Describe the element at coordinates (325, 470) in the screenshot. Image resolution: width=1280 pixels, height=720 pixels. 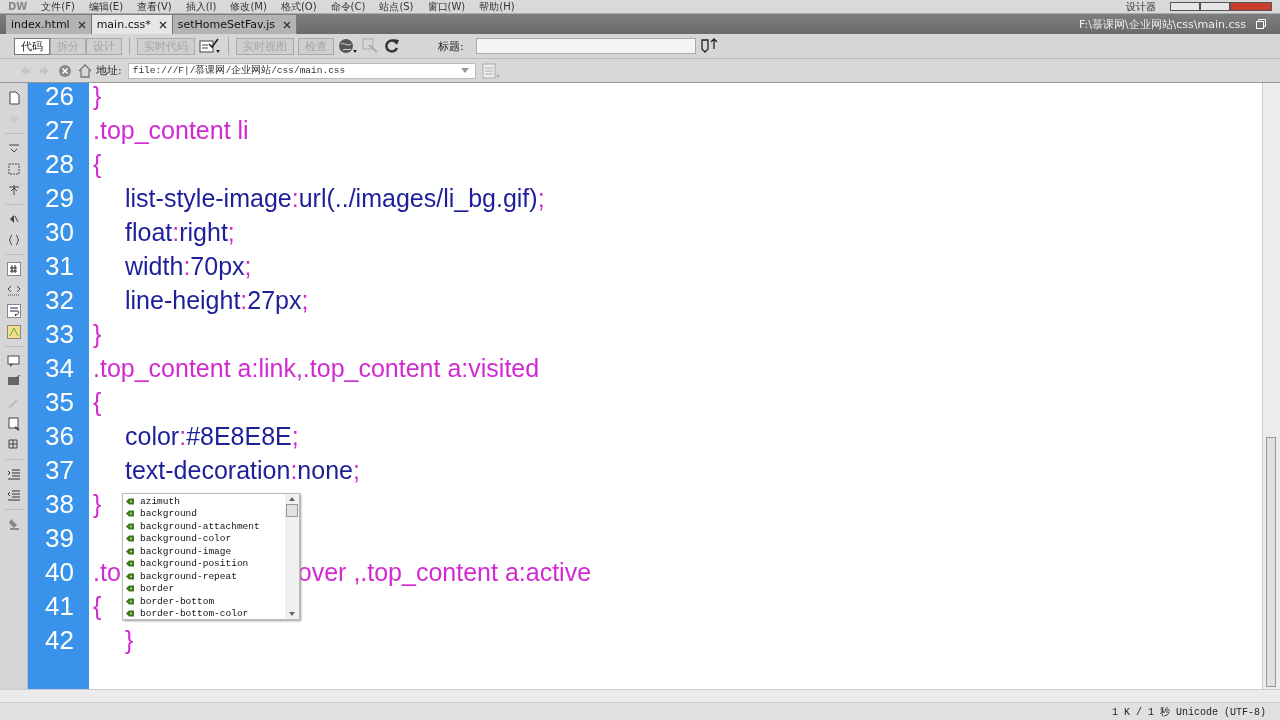
I see `code-text: none` at that location.